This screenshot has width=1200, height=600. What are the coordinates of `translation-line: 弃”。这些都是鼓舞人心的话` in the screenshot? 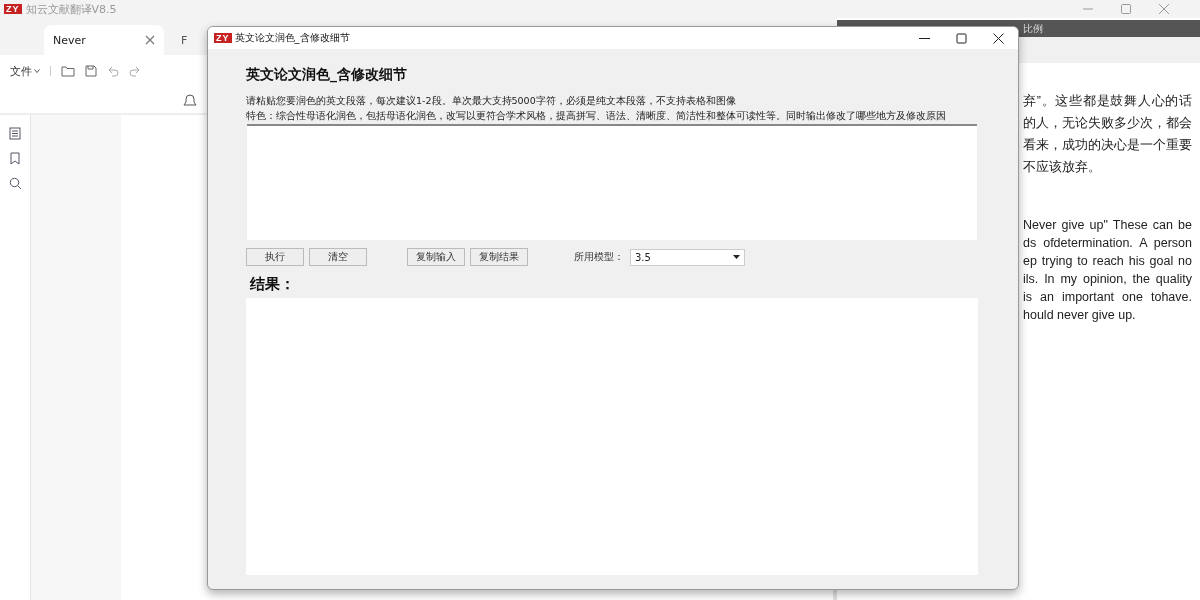 It's located at (1107, 101).